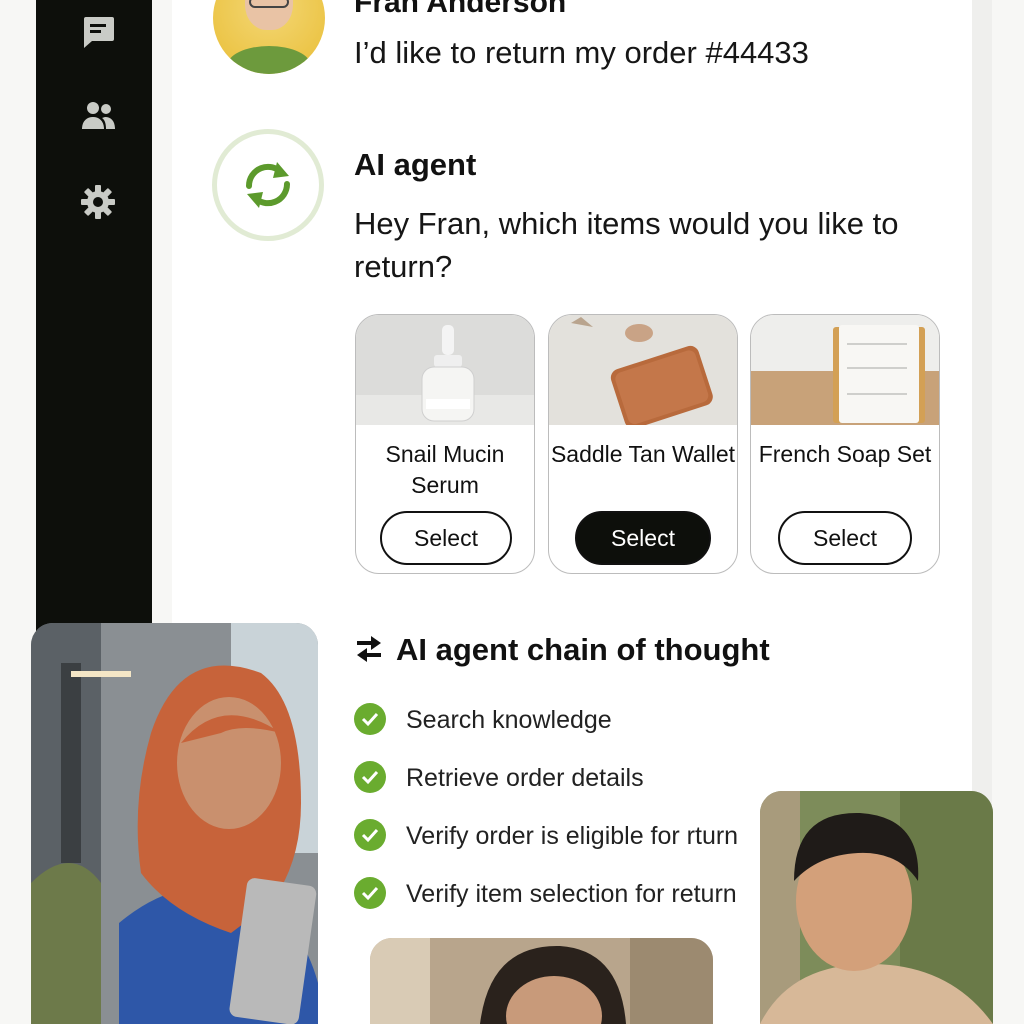  I want to click on cot-step-label: Verify item selection for return, so click(571, 894).